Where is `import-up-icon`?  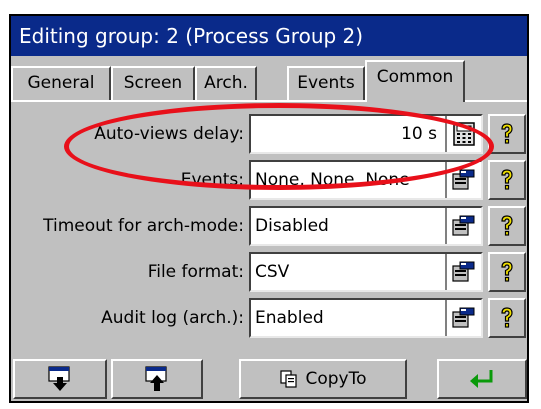 import-up-icon is located at coordinates (156, 378).